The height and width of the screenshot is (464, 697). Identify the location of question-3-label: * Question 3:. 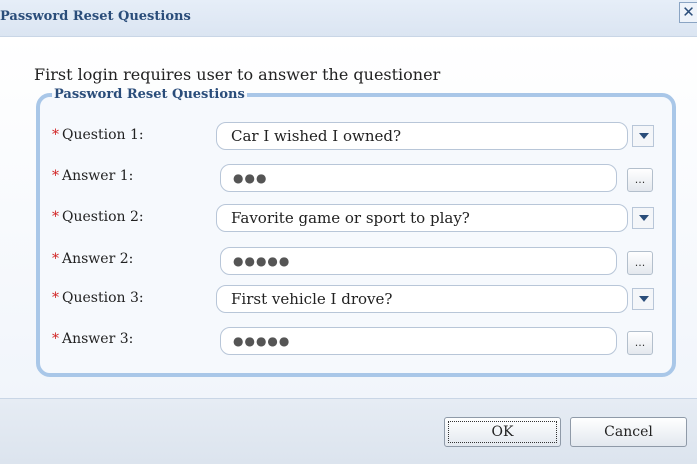
(98, 298).